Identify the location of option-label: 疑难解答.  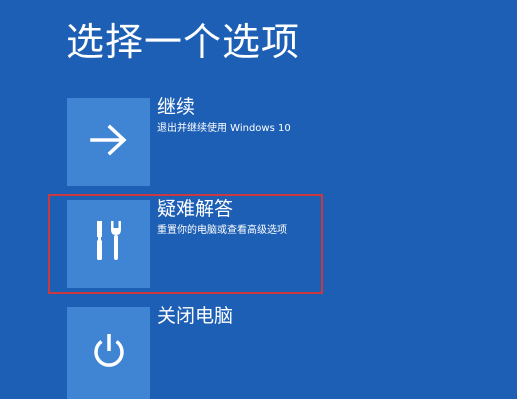
(195, 209).